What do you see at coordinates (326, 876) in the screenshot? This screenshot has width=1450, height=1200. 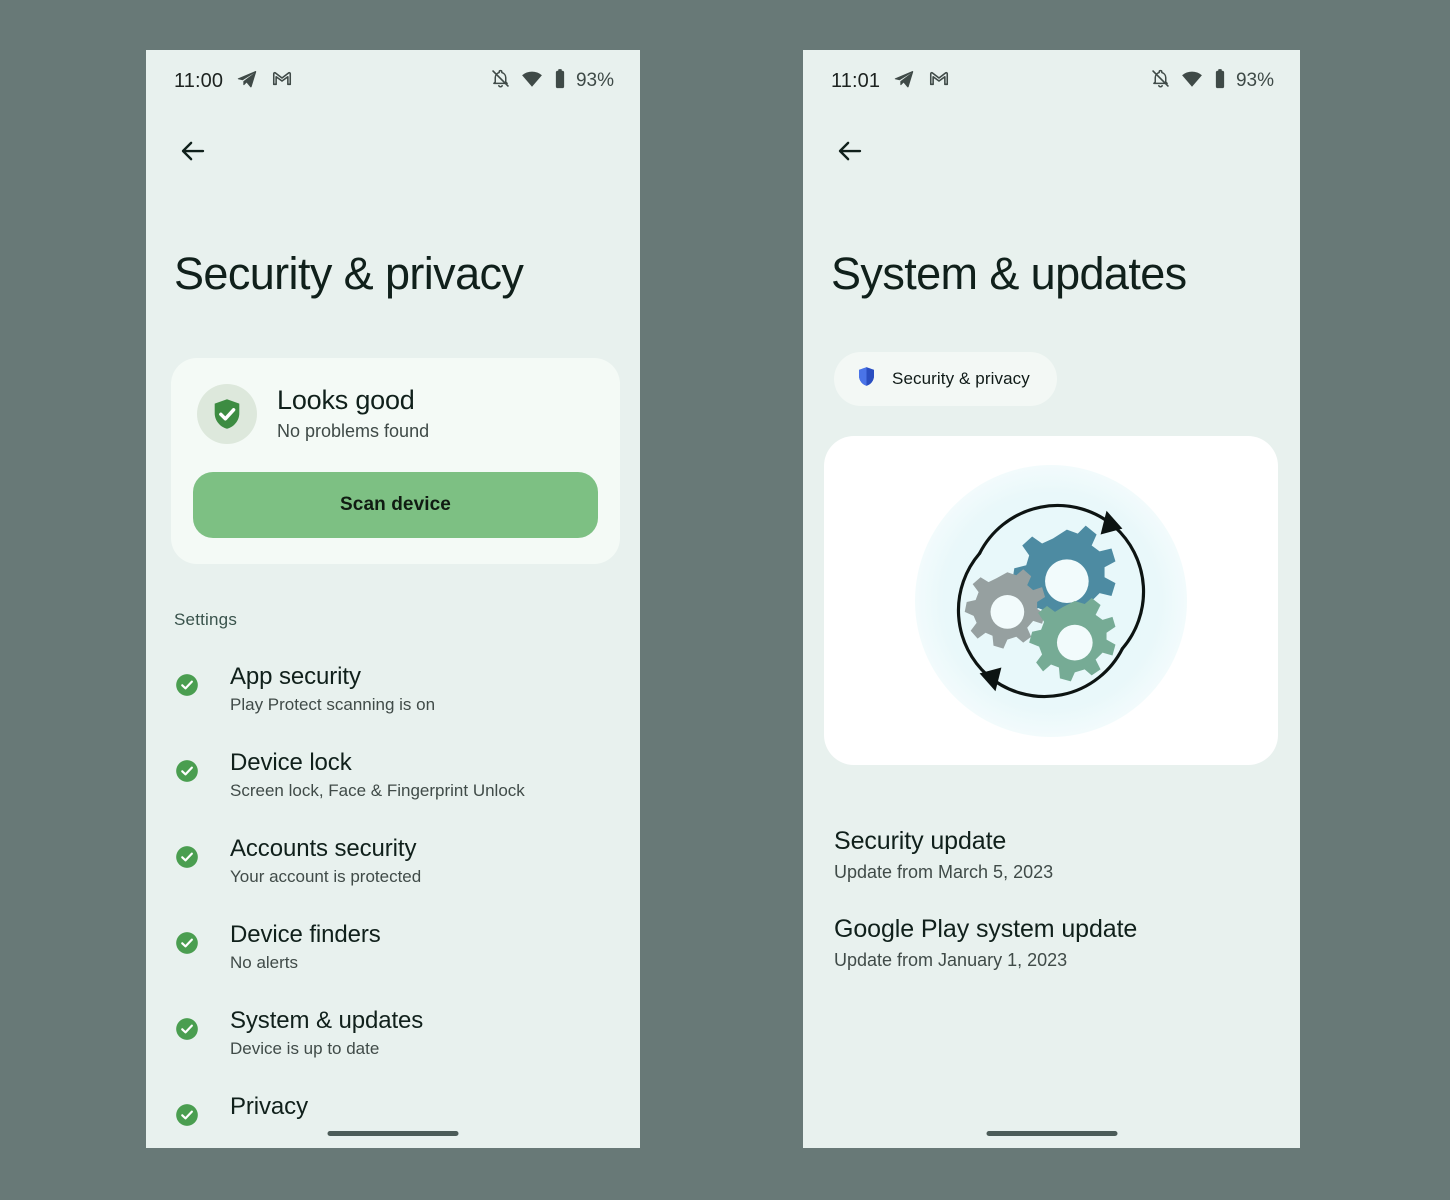 I see `setting-subtitle: Your account is protected` at bounding box center [326, 876].